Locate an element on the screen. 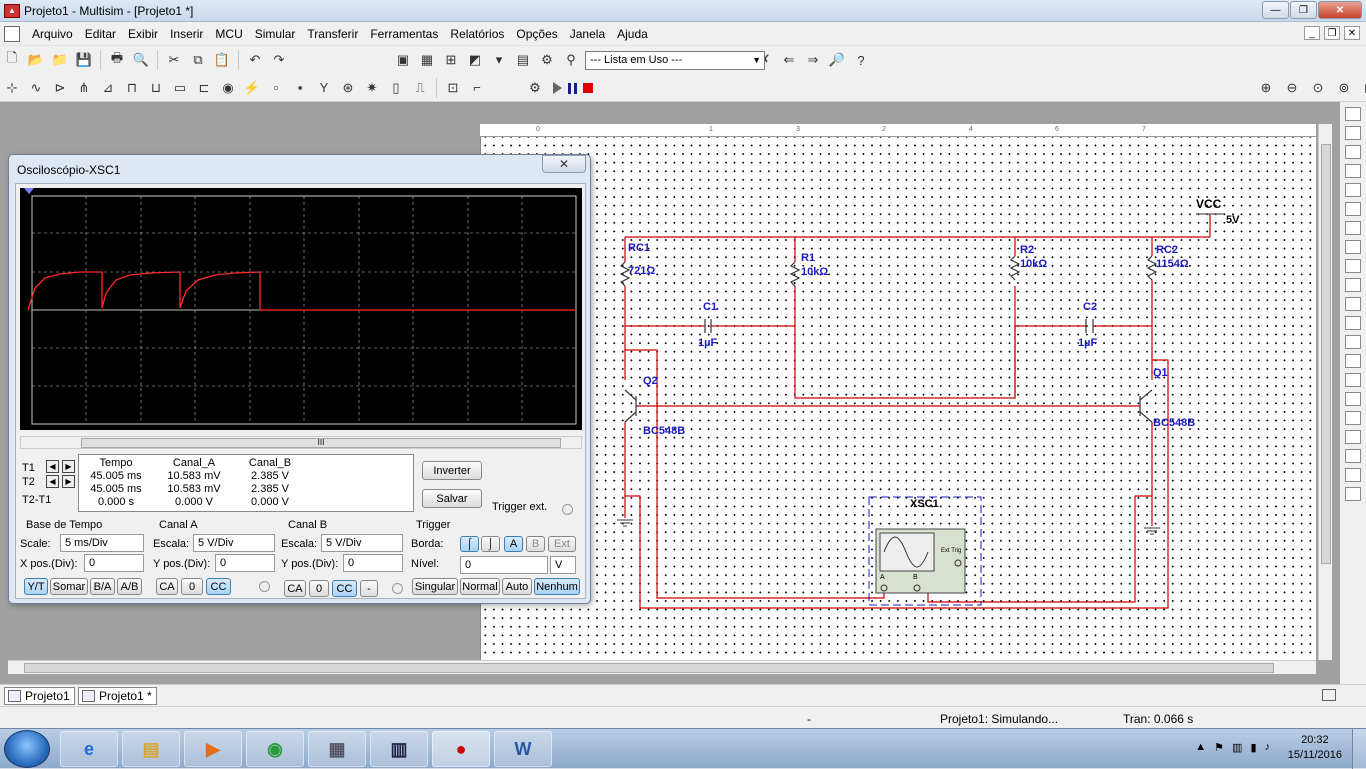 Image resolution: width=1366 pixels, height=769 pixels. mdi-minimize-button: _ is located at coordinates (1312, 33).